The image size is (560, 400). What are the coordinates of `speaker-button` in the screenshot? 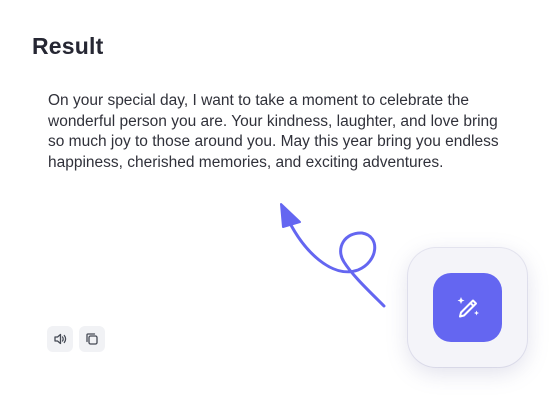 It's located at (60, 339).